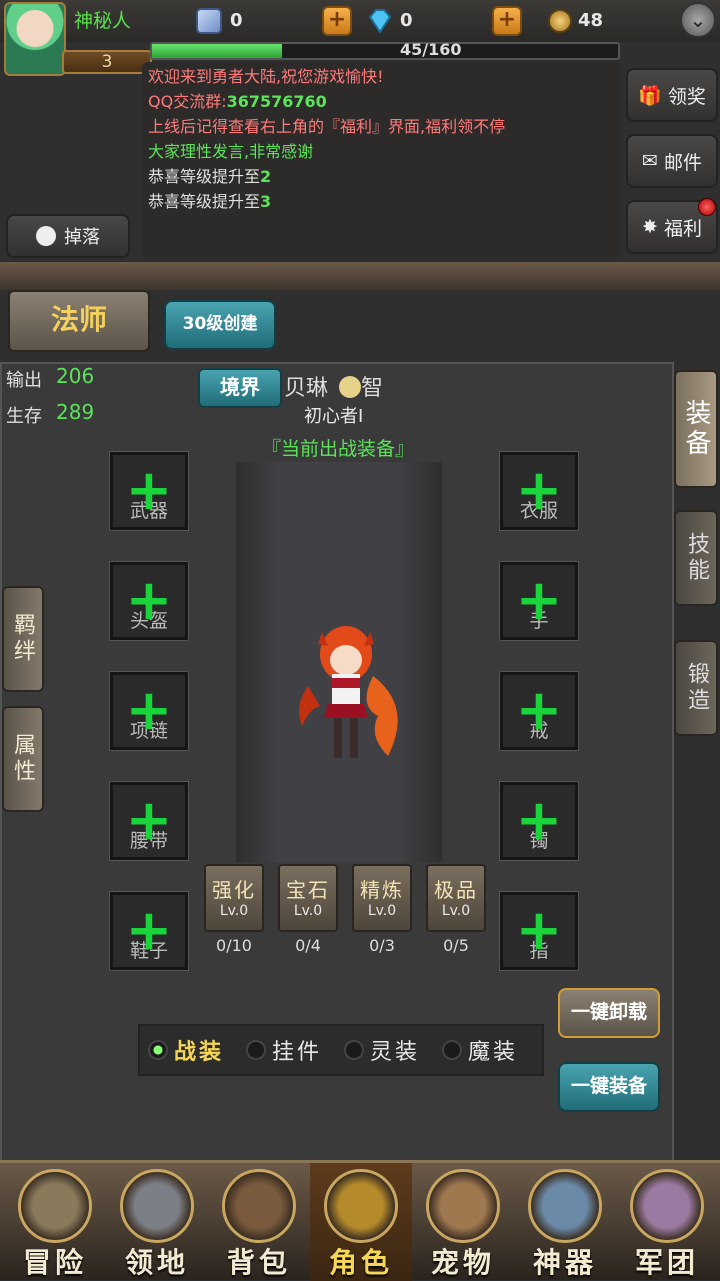  I want to click on chat-line: 恭喜等级提升至3, so click(381, 201).